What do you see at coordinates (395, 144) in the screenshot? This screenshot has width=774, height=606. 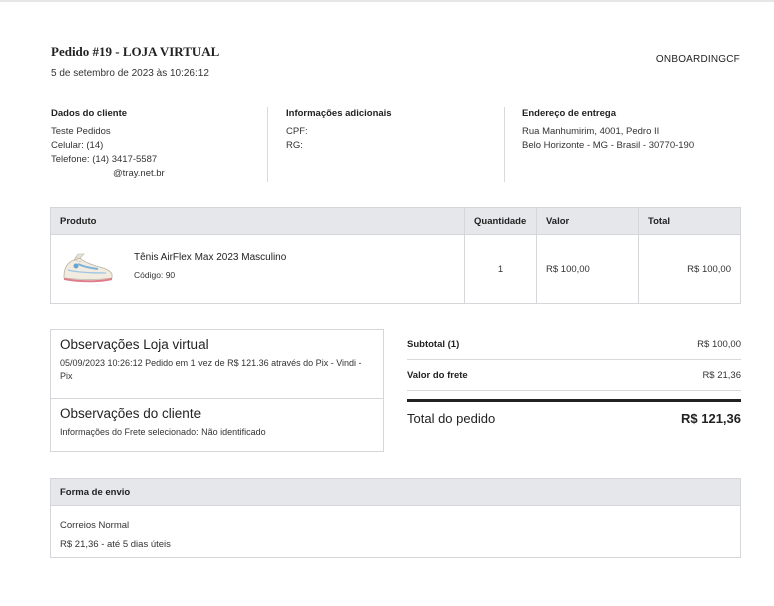 I see `additional-info: Informações adicionais CPF: RG:` at bounding box center [395, 144].